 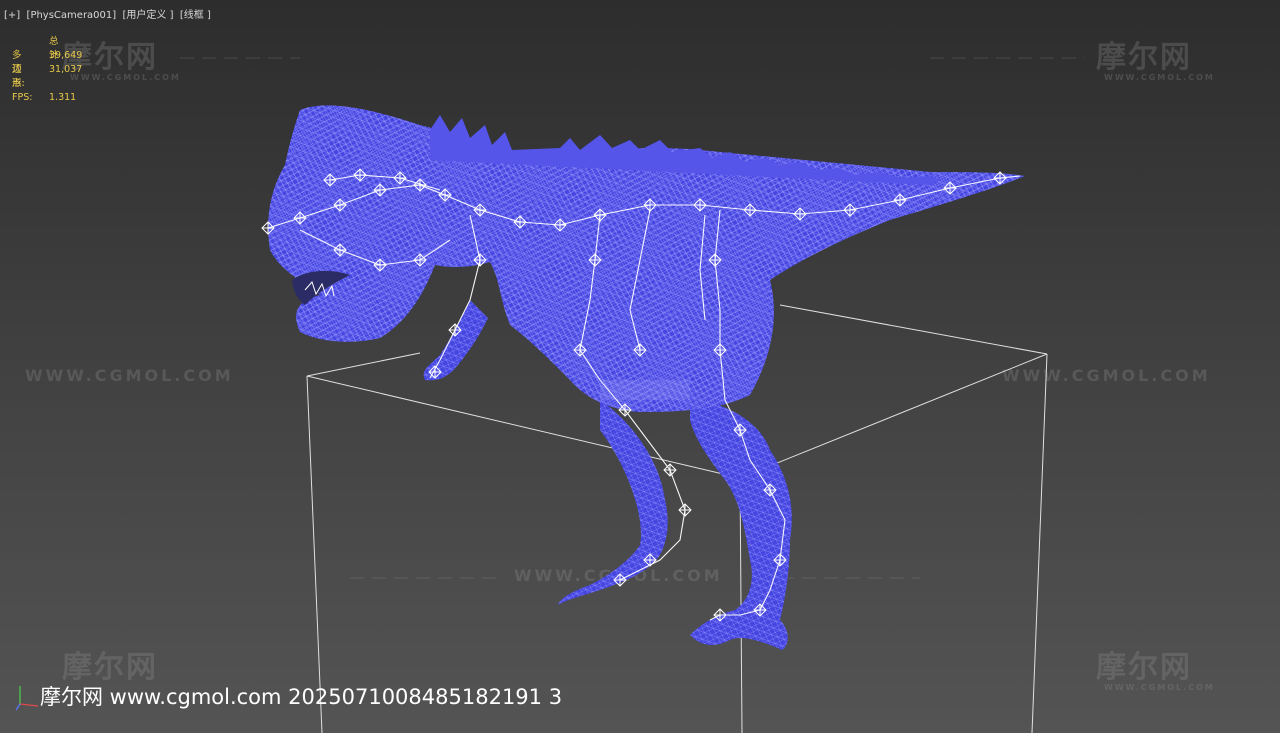 What do you see at coordinates (66, 69) in the screenshot?
I see `verts-value: 31,037` at bounding box center [66, 69].